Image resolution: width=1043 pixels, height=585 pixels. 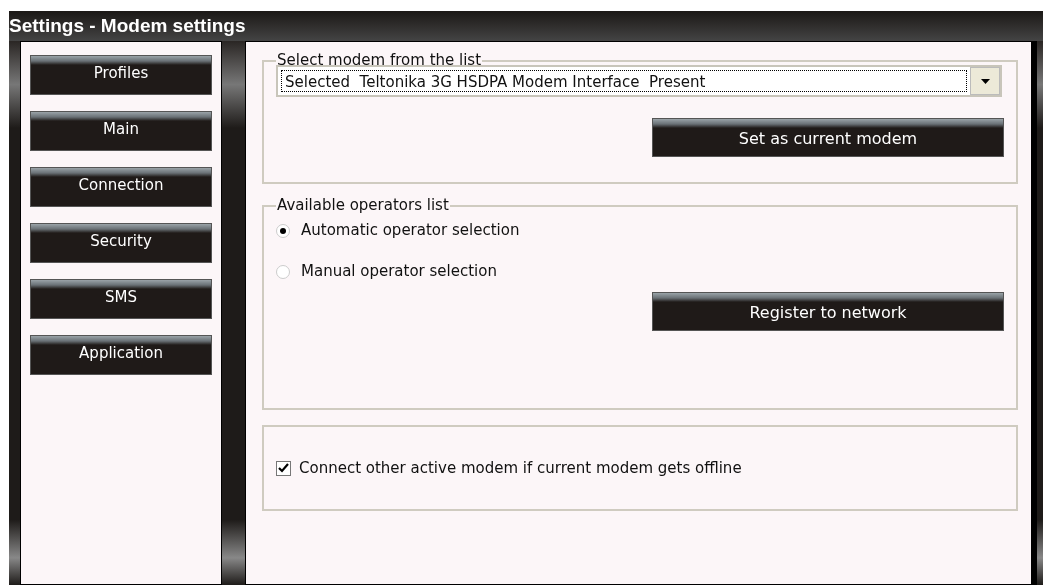 What do you see at coordinates (410, 231) in the screenshot?
I see `radio-label: Automatic operator selection` at bounding box center [410, 231].